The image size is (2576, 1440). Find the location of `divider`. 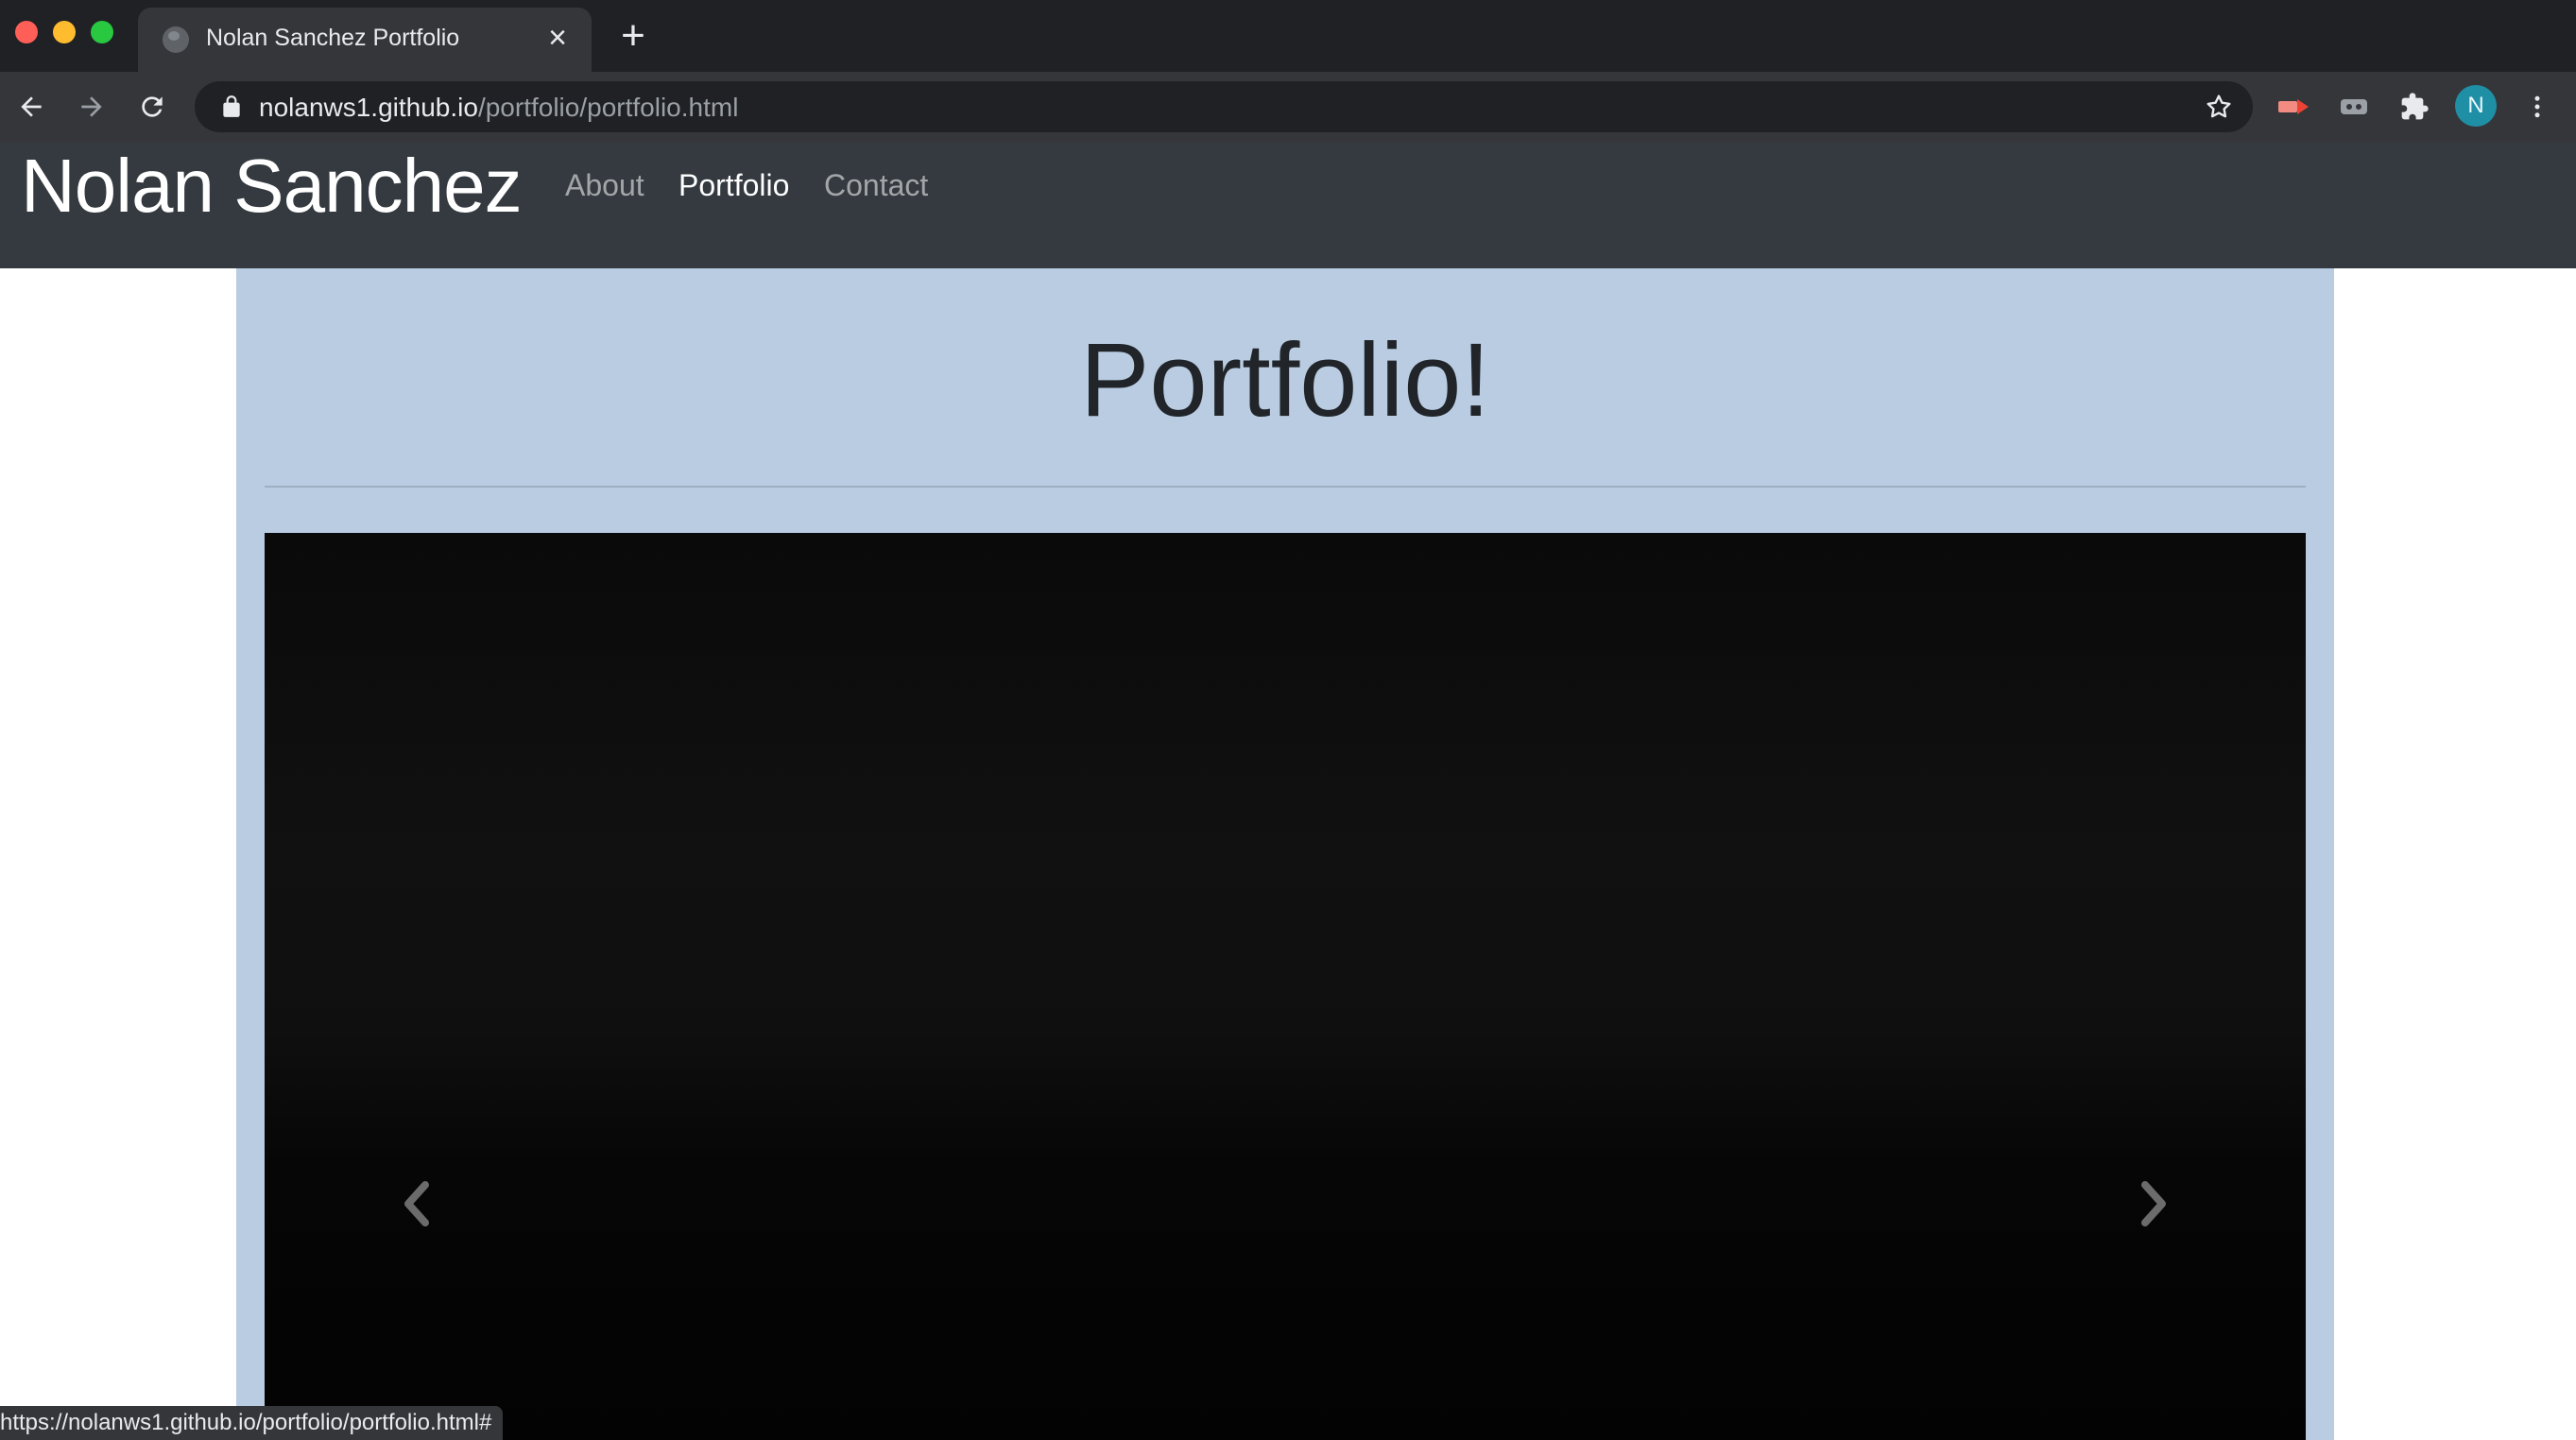

divider is located at coordinates (1285, 487).